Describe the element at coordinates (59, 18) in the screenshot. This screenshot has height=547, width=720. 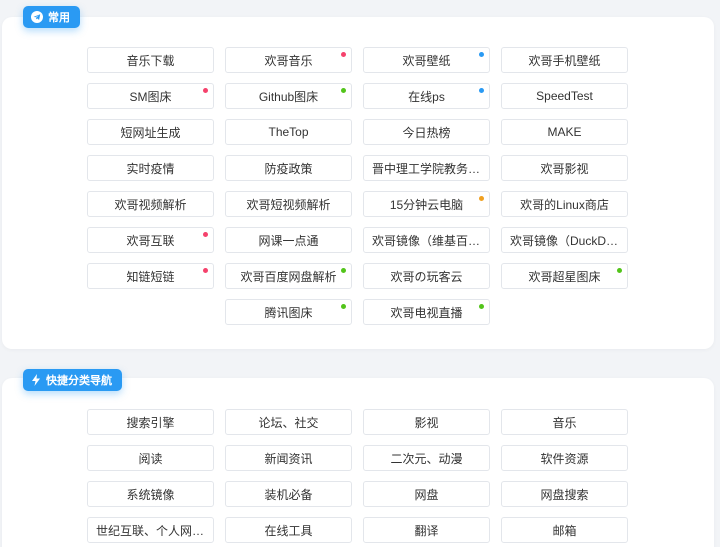
I see `section-title-label: 常用` at that location.